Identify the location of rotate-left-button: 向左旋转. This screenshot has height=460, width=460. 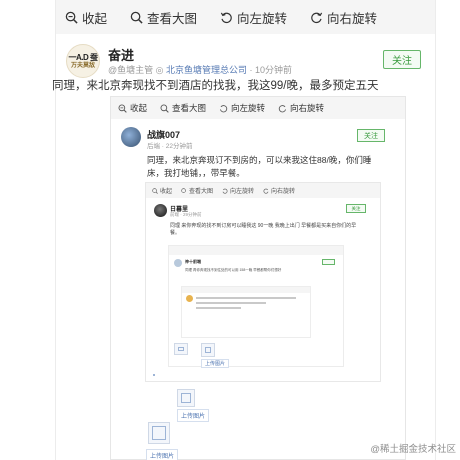
(253, 17).